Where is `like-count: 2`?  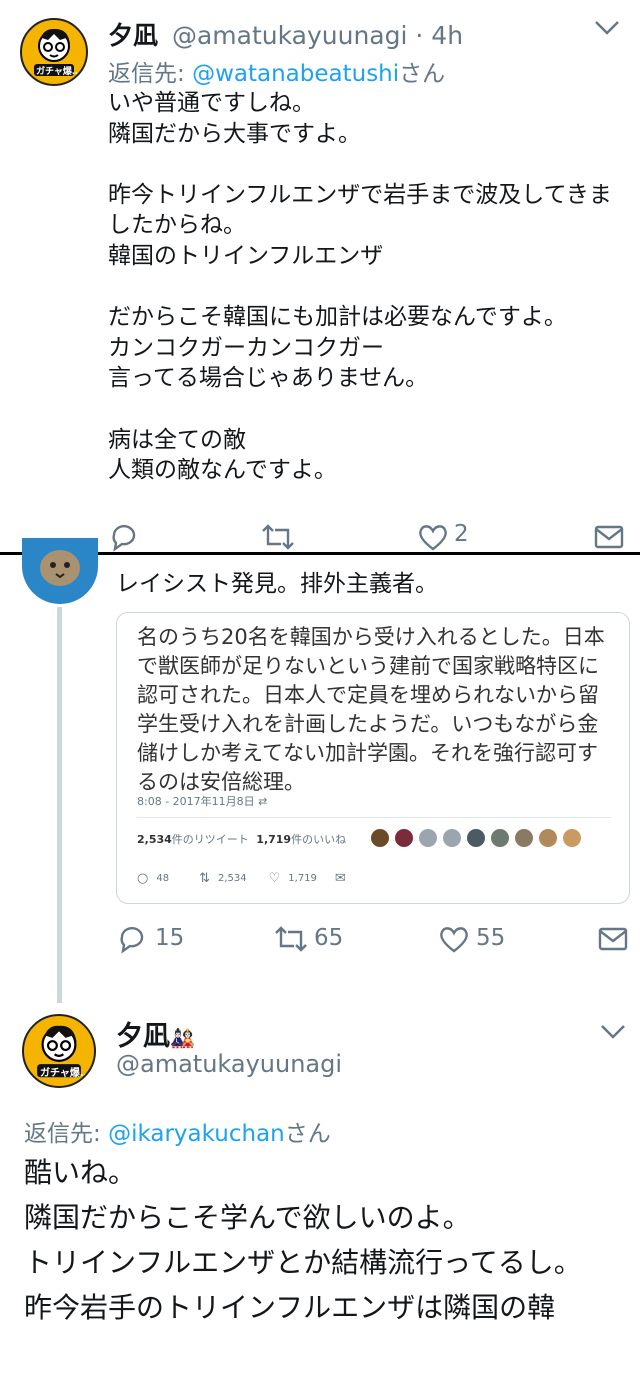
like-count: 2 is located at coordinates (461, 534).